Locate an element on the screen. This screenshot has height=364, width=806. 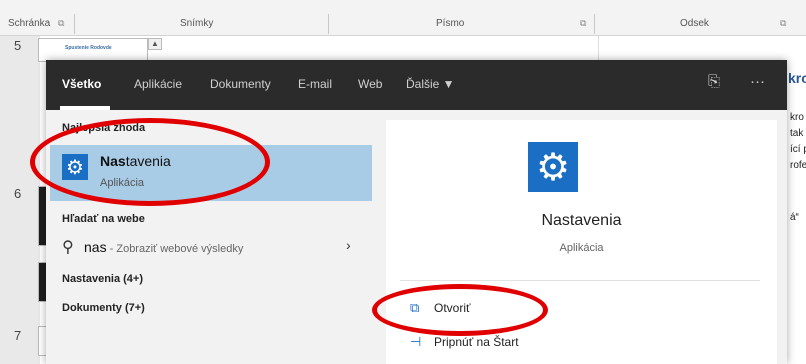
slide-thumbnail: Spustenie Rodovde is located at coordinates (93, 50).